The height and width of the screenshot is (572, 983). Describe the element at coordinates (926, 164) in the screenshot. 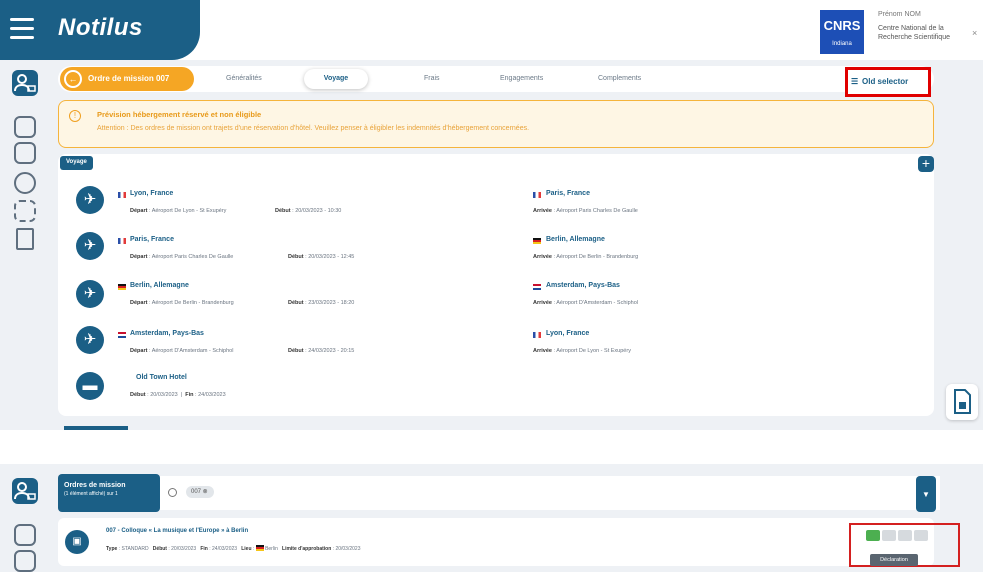

I see `add-leg-button: +` at that location.